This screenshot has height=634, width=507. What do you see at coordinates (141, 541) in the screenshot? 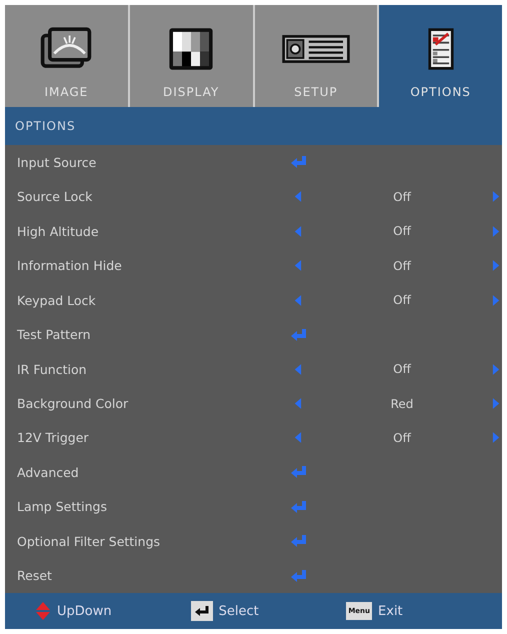
I see `menu-item: Optional Filter Settings` at bounding box center [141, 541].